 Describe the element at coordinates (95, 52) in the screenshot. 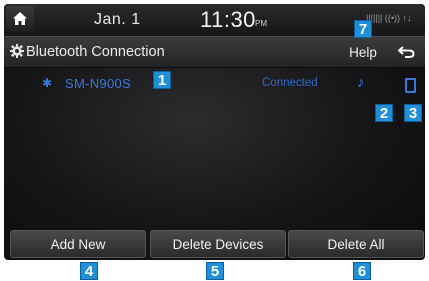

I see `page-title: Bluetooth Connection` at that location.